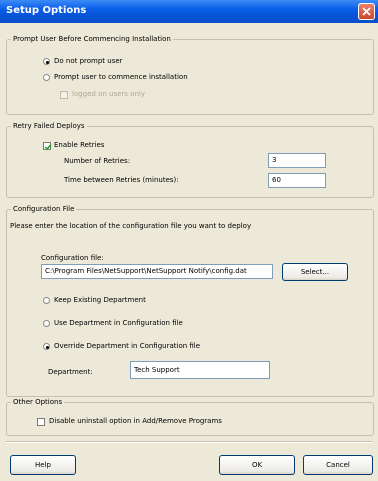 The image size is (378, 481). Describe the element at coordinates (46, 77) in the screenshot. I see `radio-prompt-user` at that location.